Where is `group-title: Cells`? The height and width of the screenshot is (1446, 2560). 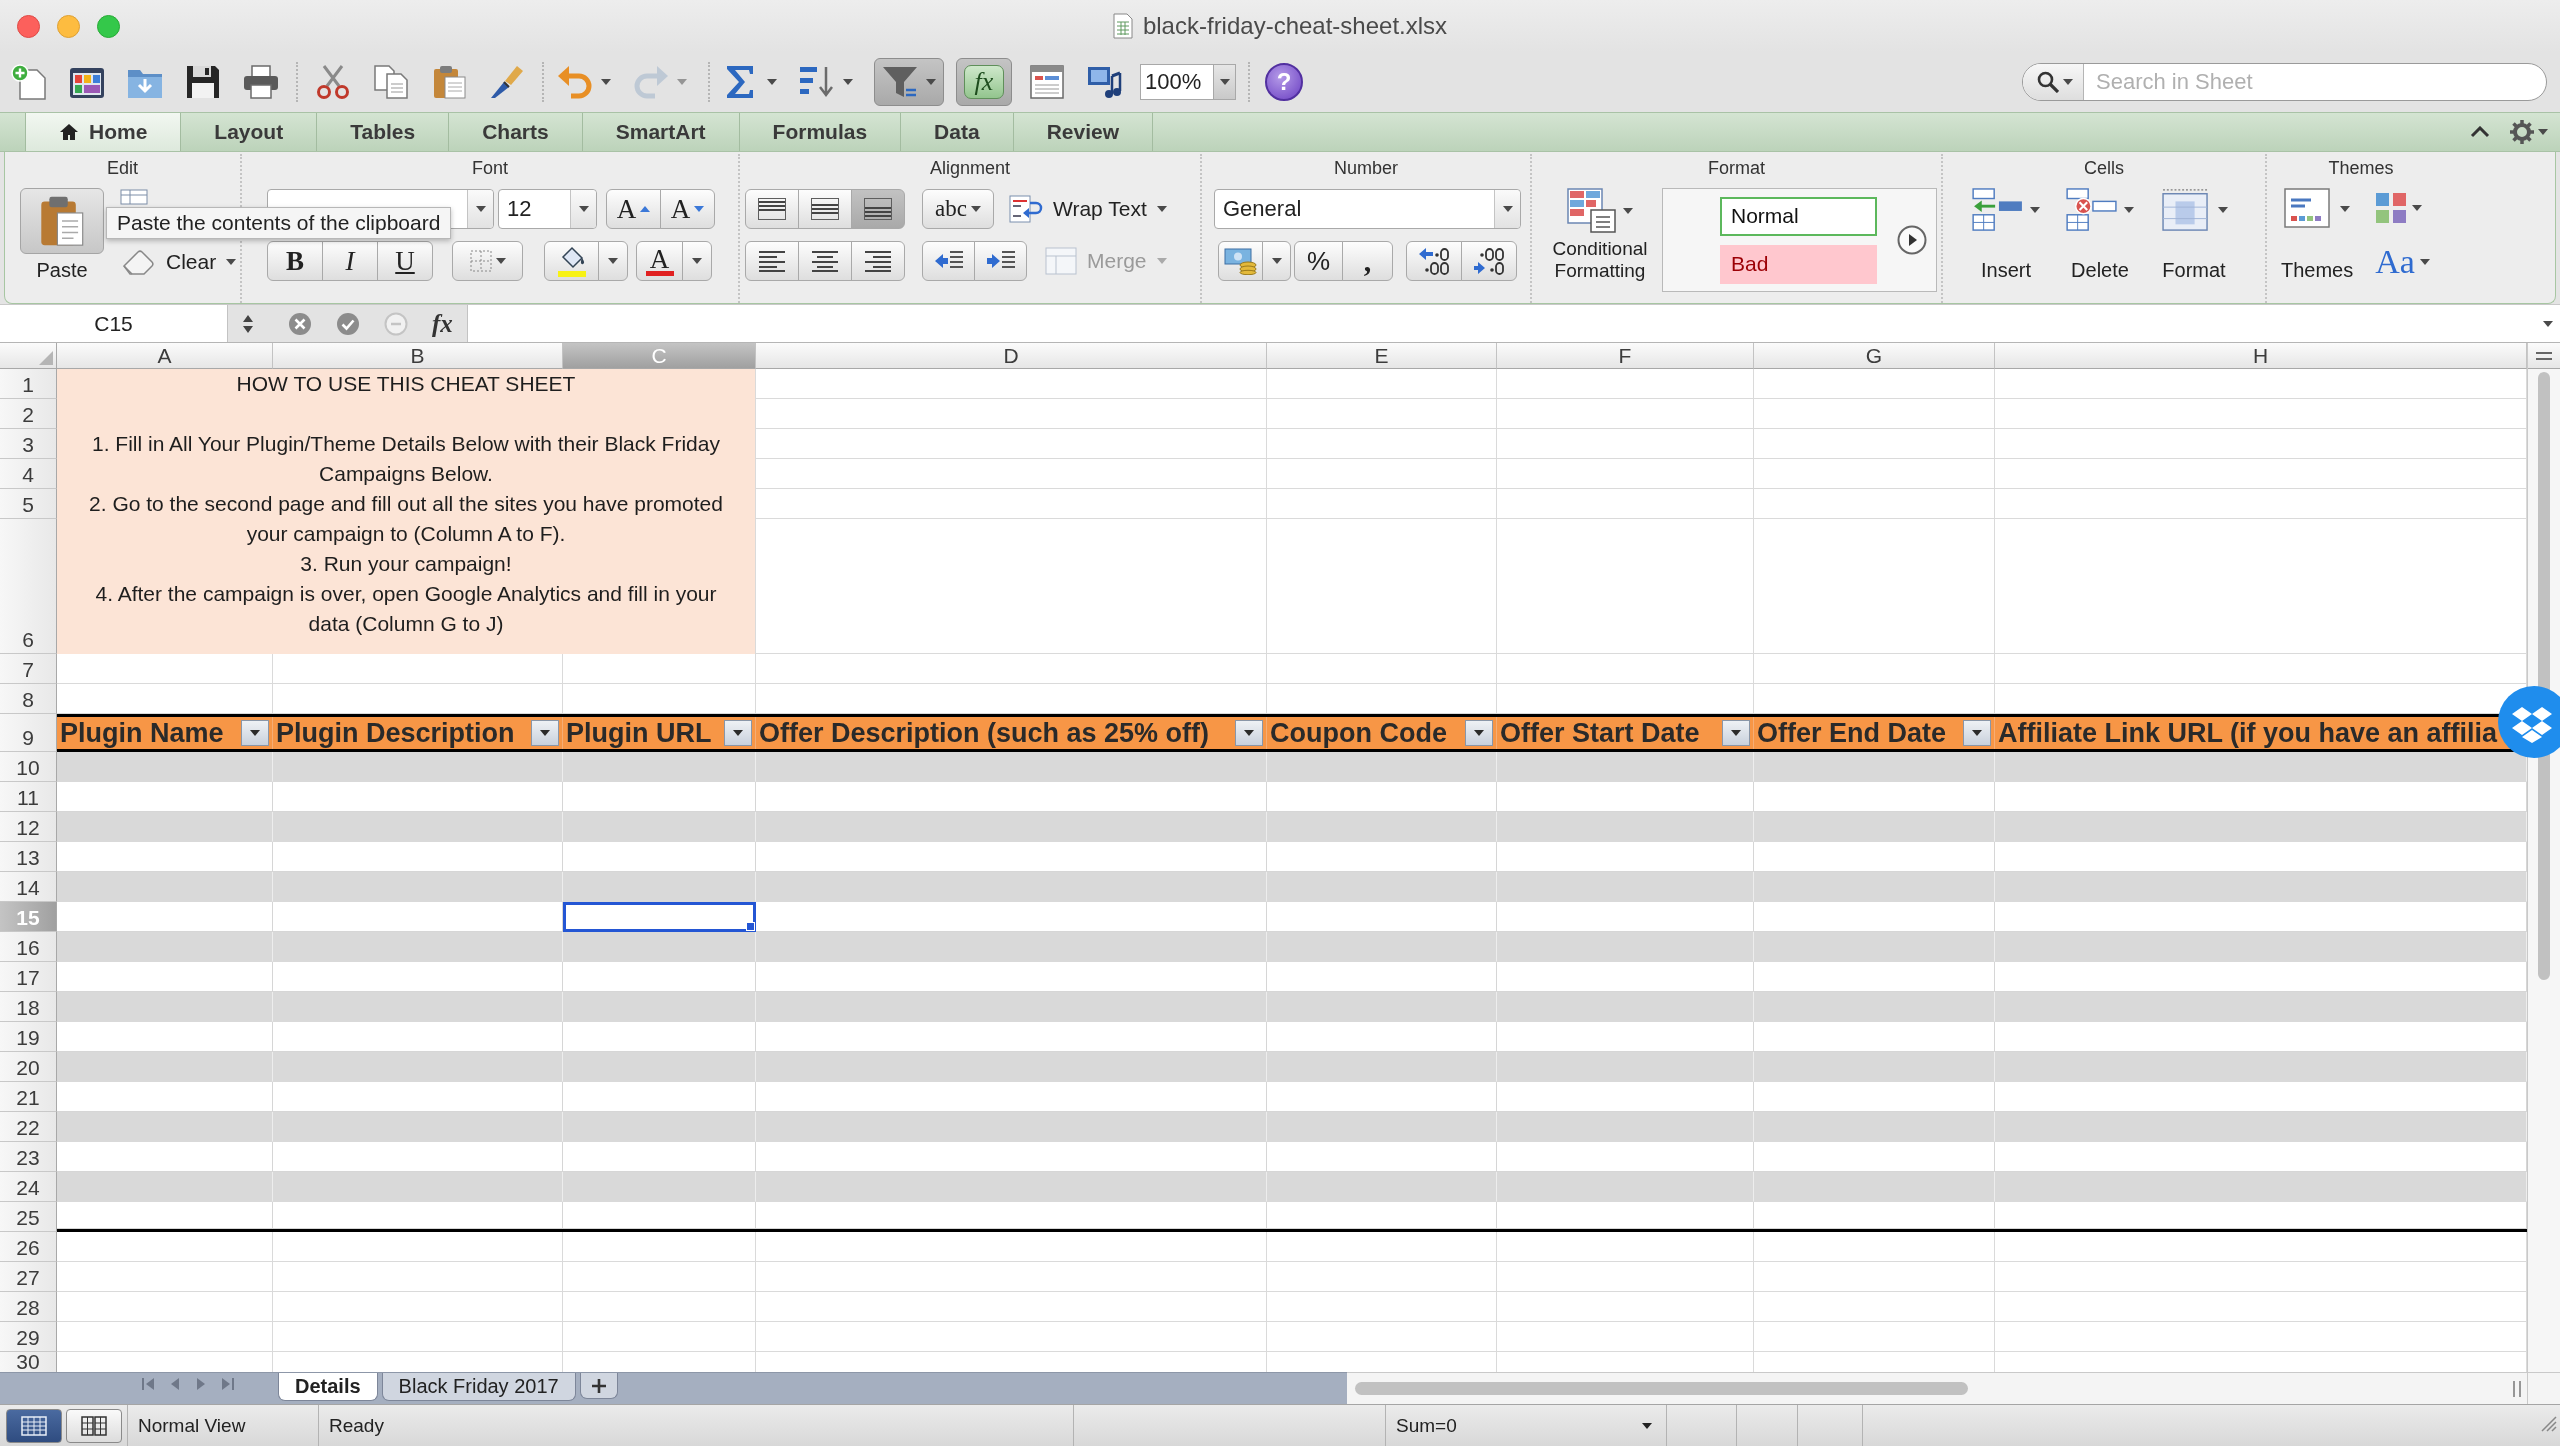 group-title: Cells is located at coordinates (2104, 168).